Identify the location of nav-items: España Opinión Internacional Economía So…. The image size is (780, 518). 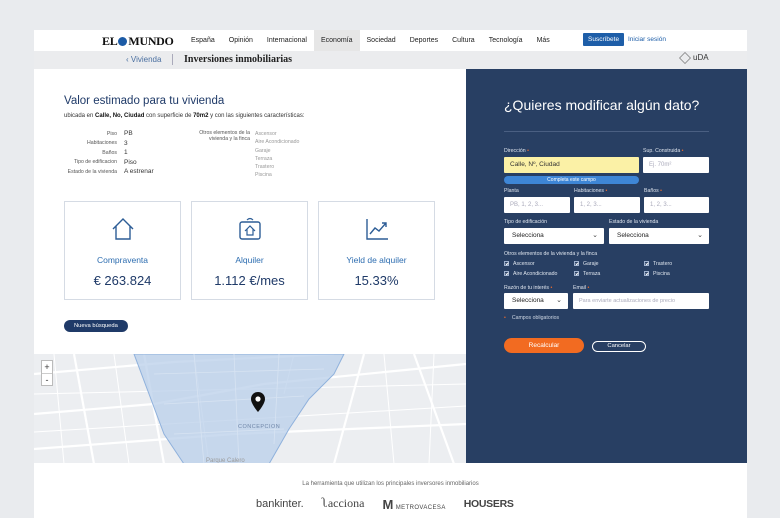
(370, 40).